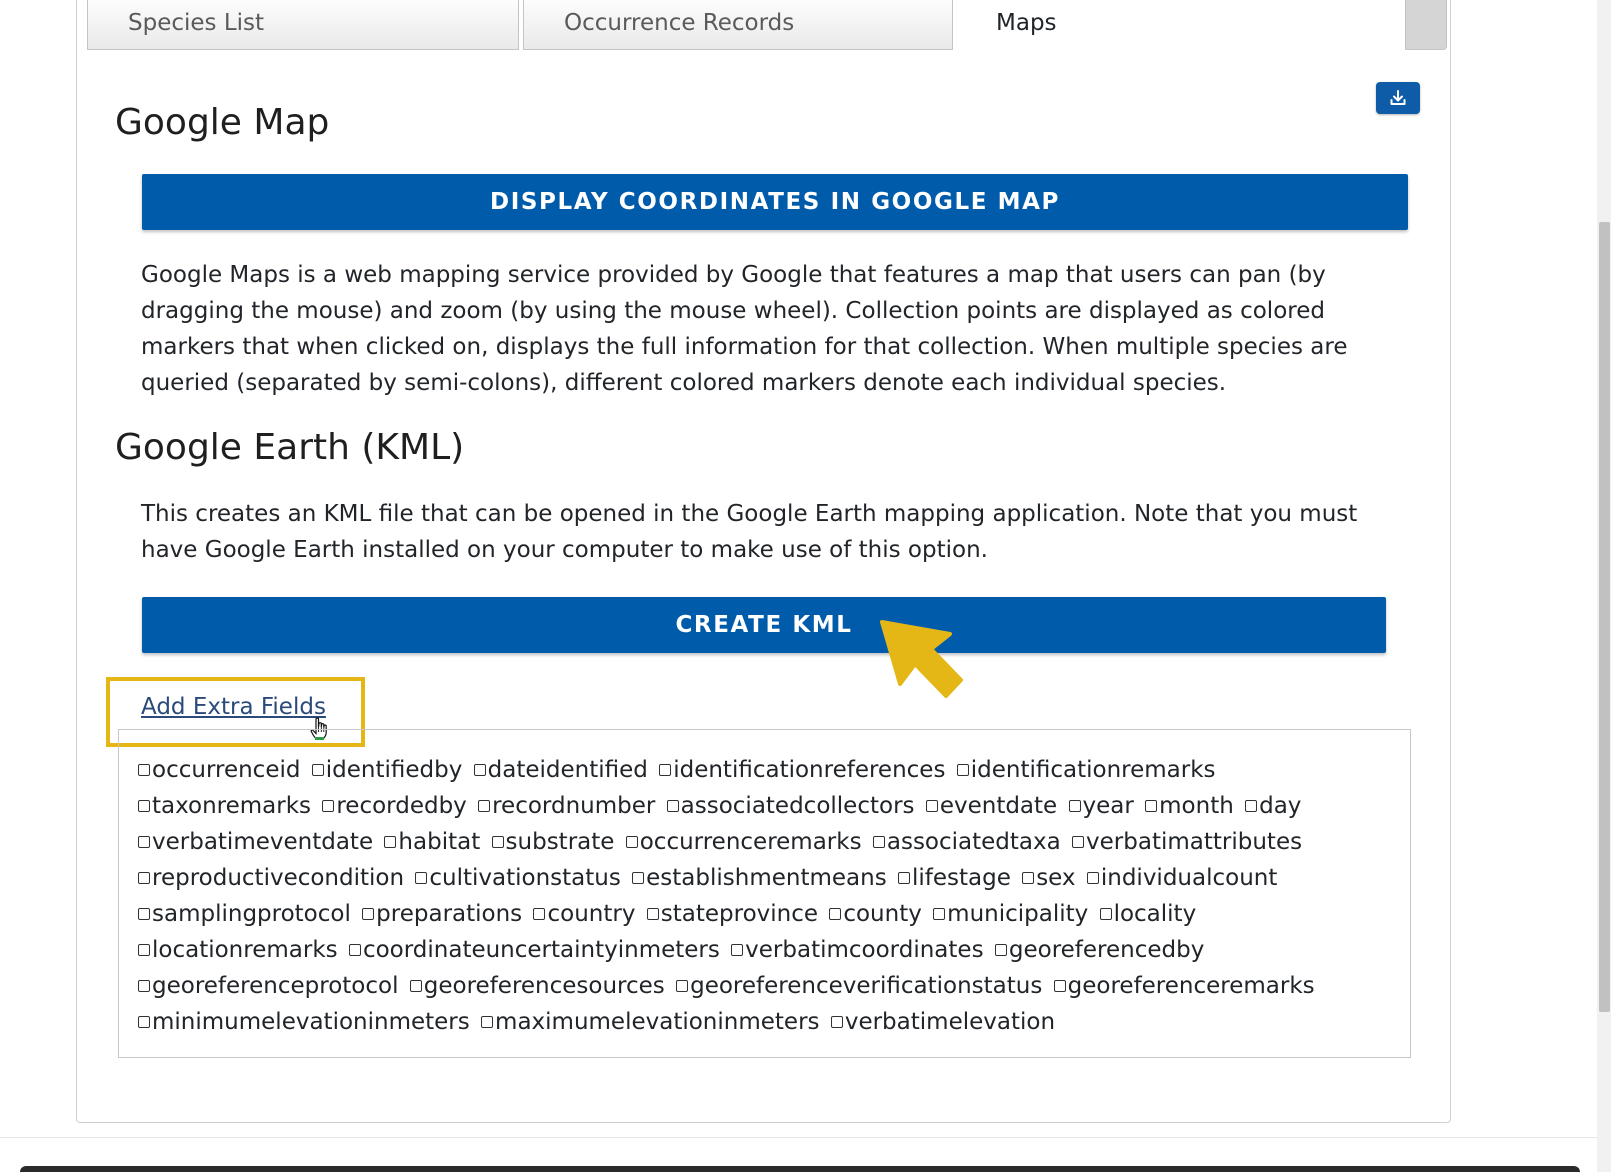  I want to click on field-checkbox-individualcount: individualcount, so click(1181, 878).